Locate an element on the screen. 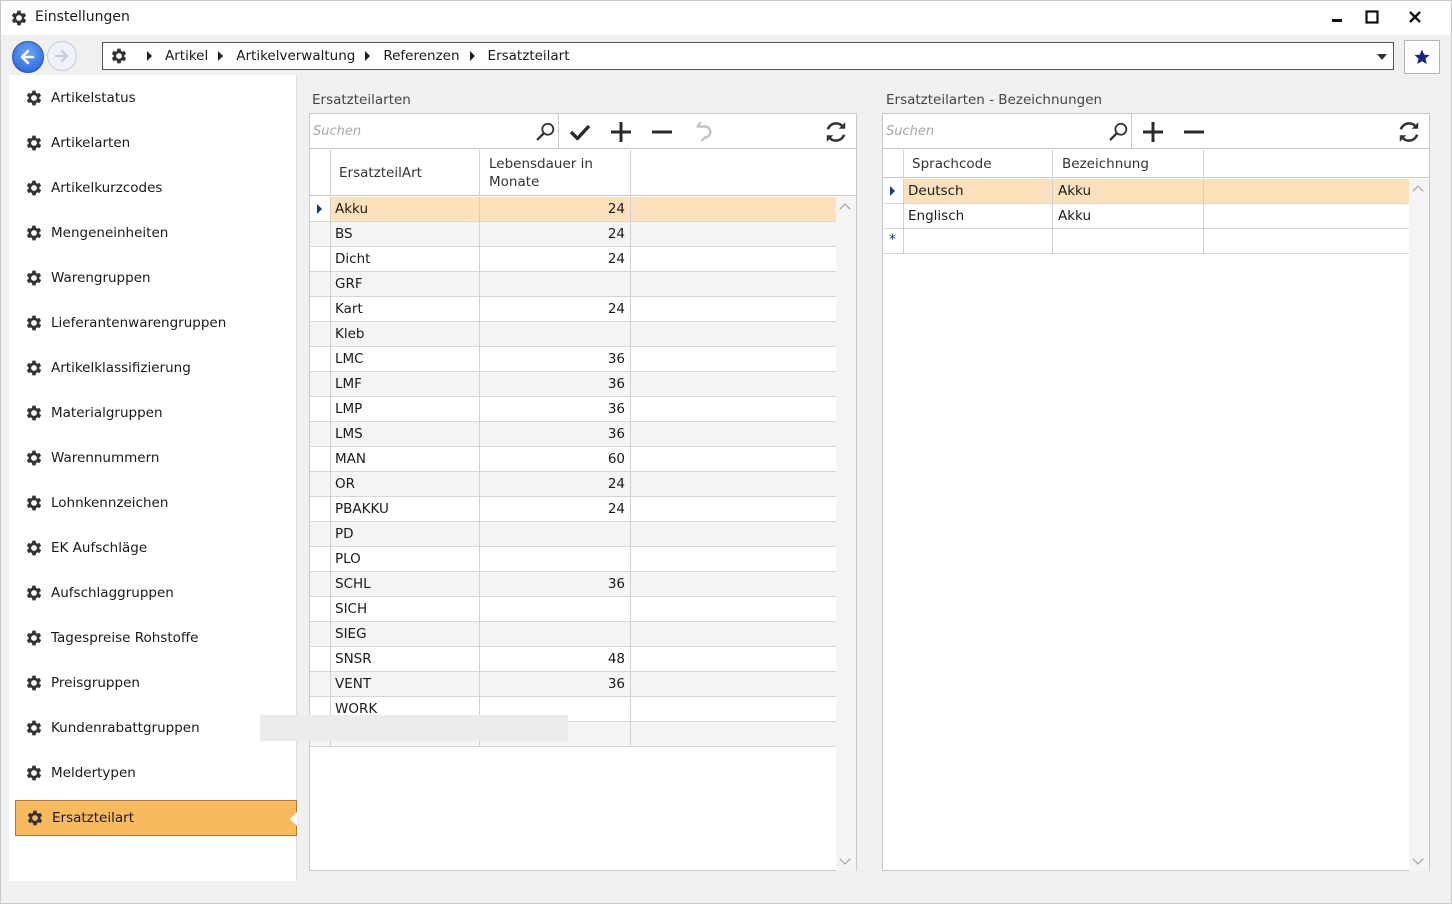 This screenshot has width=1452, height=904. cell-ersatzteilart: VENT is located at coordinates (404, 684).